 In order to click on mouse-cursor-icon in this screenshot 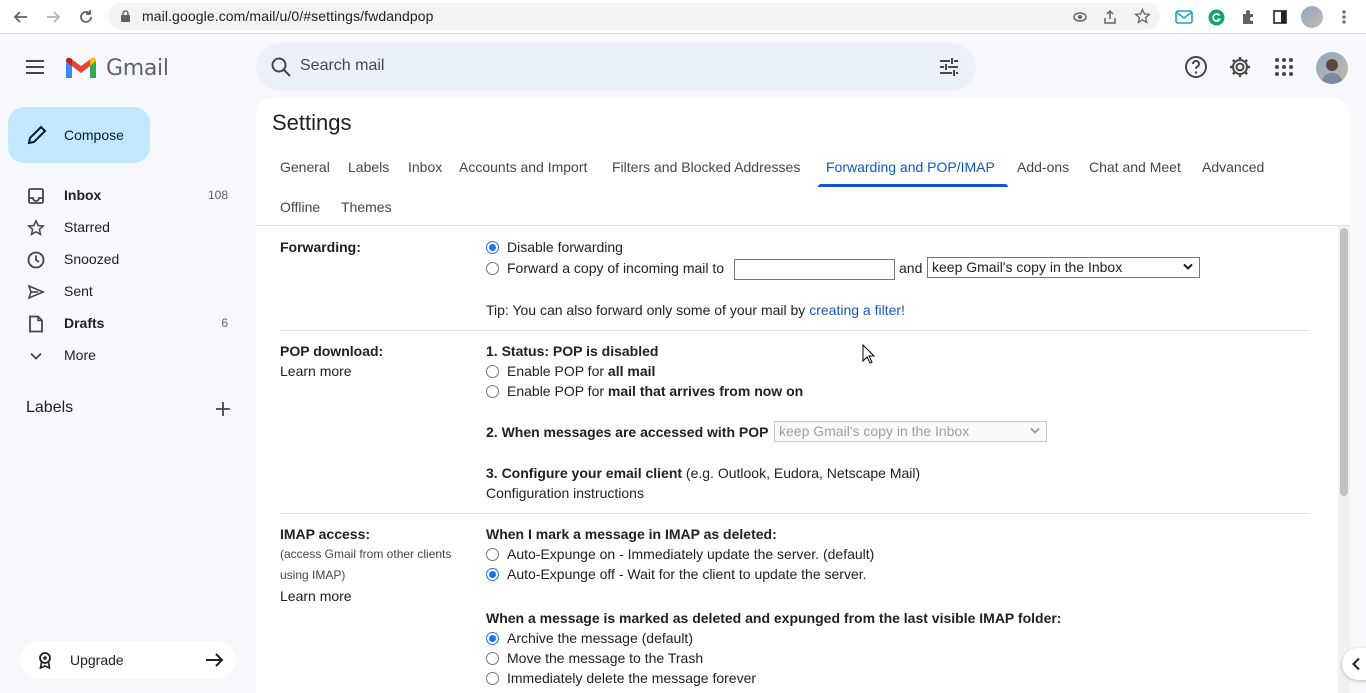, I will do `click(869, 354)`.